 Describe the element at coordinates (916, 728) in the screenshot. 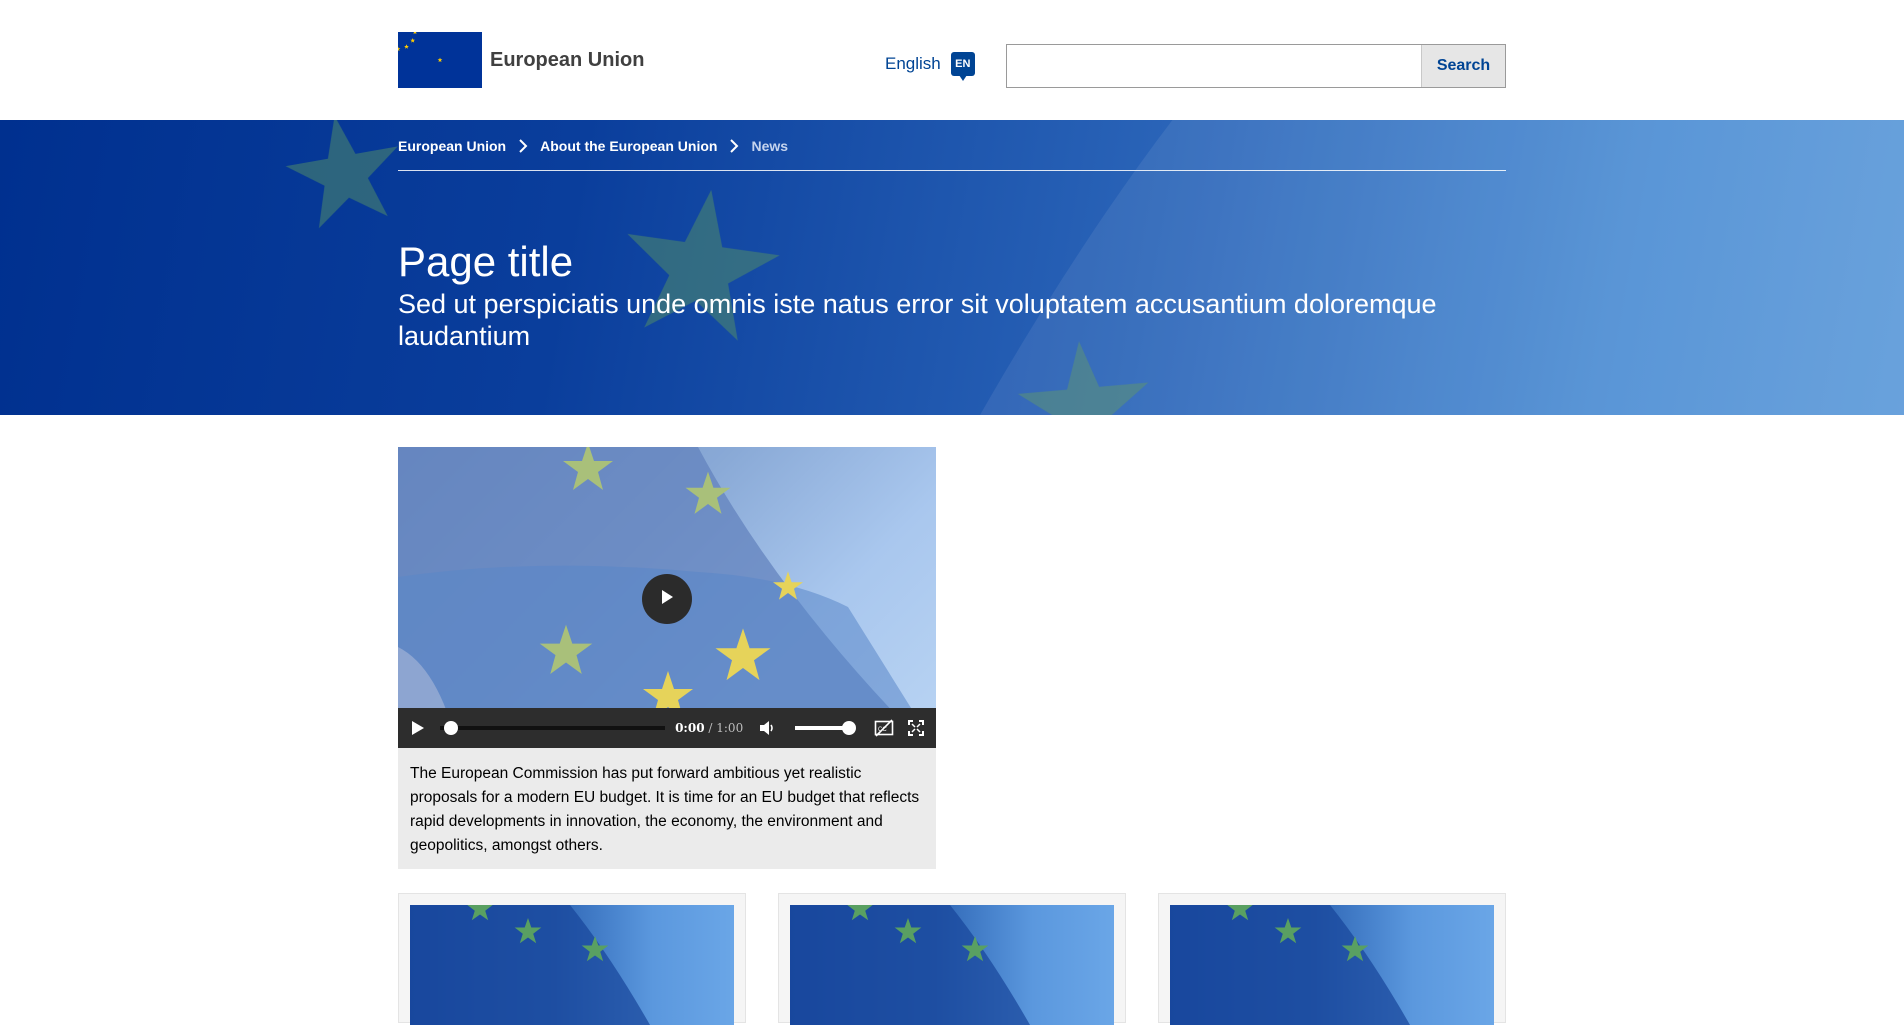

I see `fullscreen-icon` at that location.